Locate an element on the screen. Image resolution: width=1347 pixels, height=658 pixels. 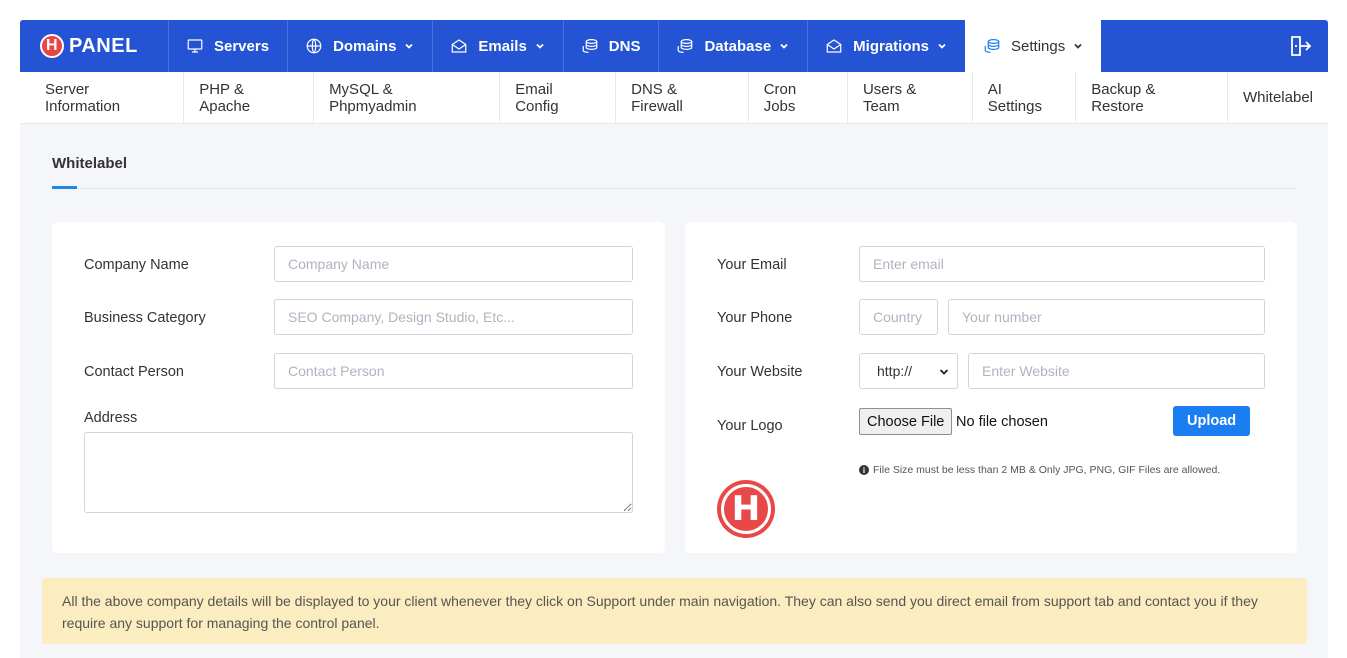
tab-email-config: Email Config is located at coordinates (558, 97).